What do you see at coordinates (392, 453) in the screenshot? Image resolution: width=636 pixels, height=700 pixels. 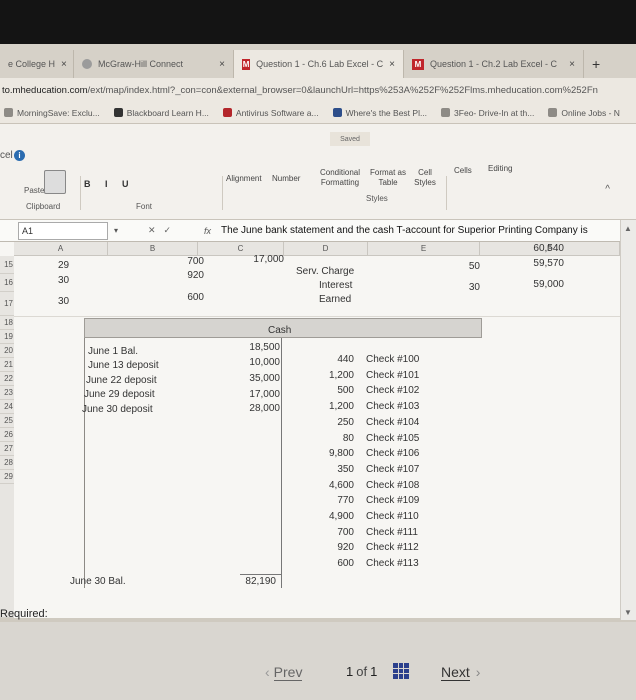 I see `credit-label: Check #106` at bounding box center [392, 453].